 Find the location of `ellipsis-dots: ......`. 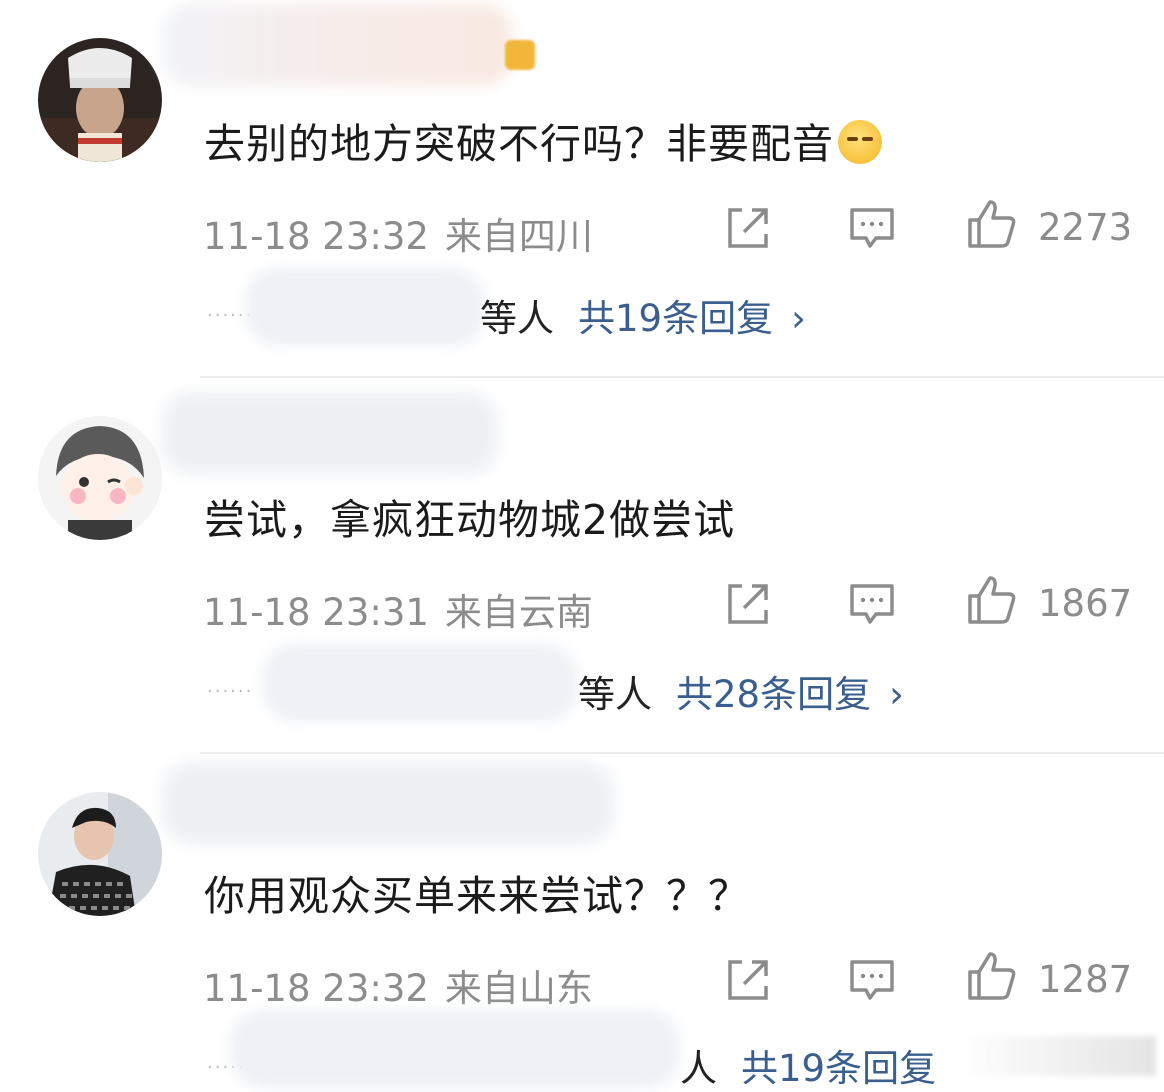

ellipsis-dots: ...... is located at coordinates (230, 686).